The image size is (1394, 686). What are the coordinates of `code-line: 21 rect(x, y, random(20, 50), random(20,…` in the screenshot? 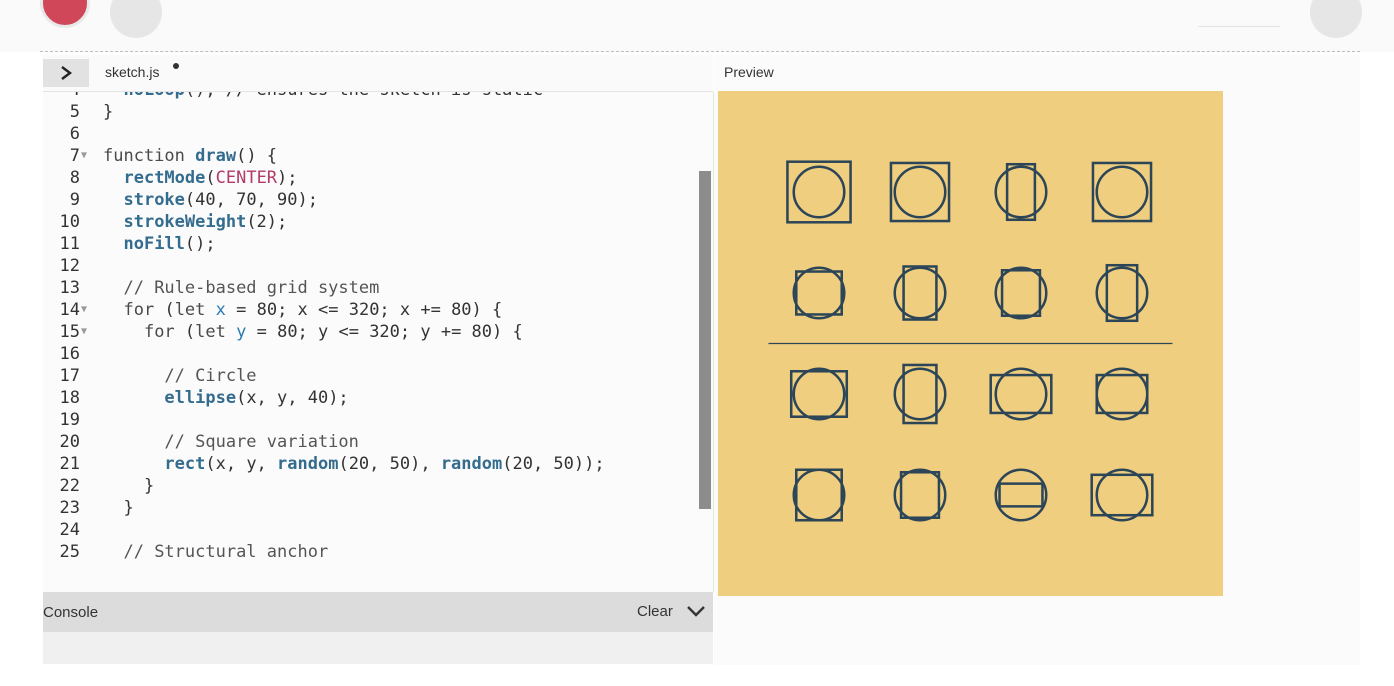 It's located at (370, 464).